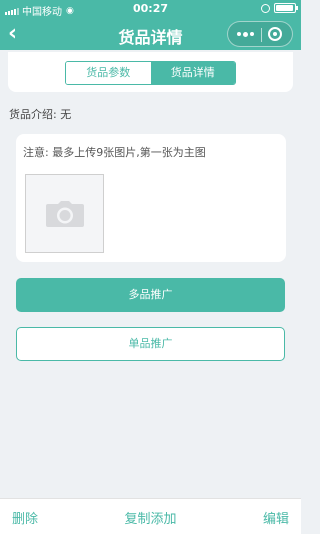 This screenshot has height=534, width=320. What do you see at coordinates (245, 34) in the screenshot?
I see `more-icon` at bounding box center [245, 34].